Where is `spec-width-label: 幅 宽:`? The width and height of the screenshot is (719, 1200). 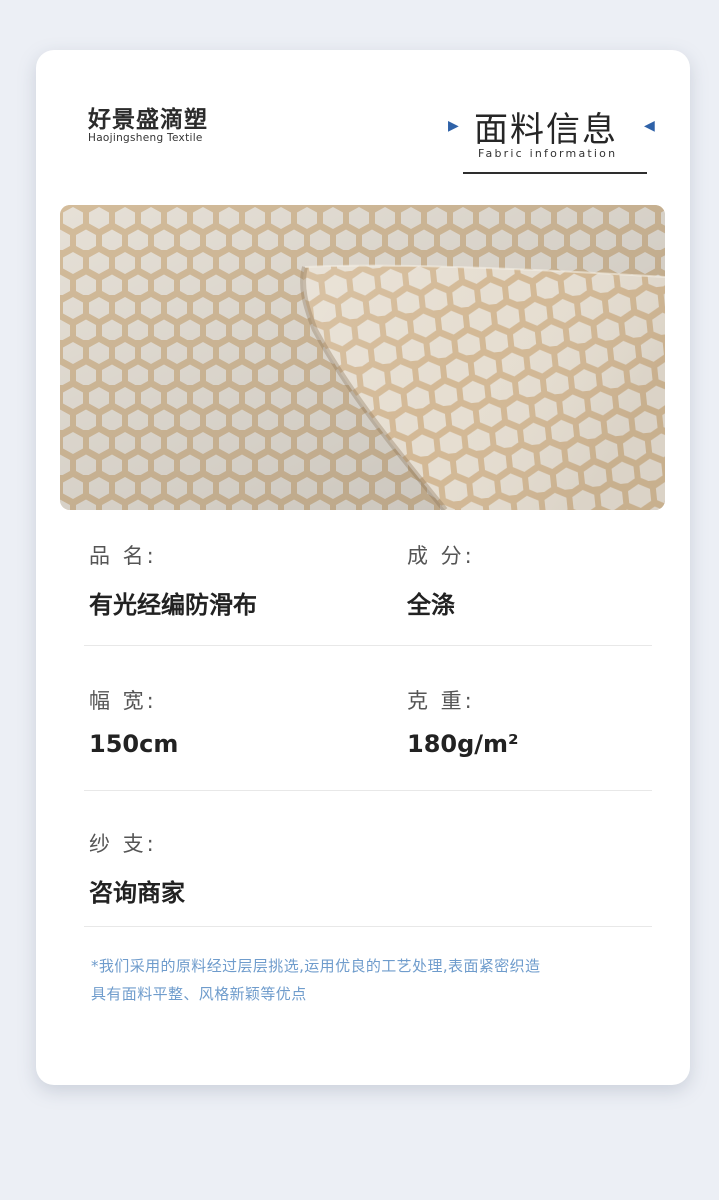 spec-width-label: 幅 宽: is located at coordinates (123, 701).